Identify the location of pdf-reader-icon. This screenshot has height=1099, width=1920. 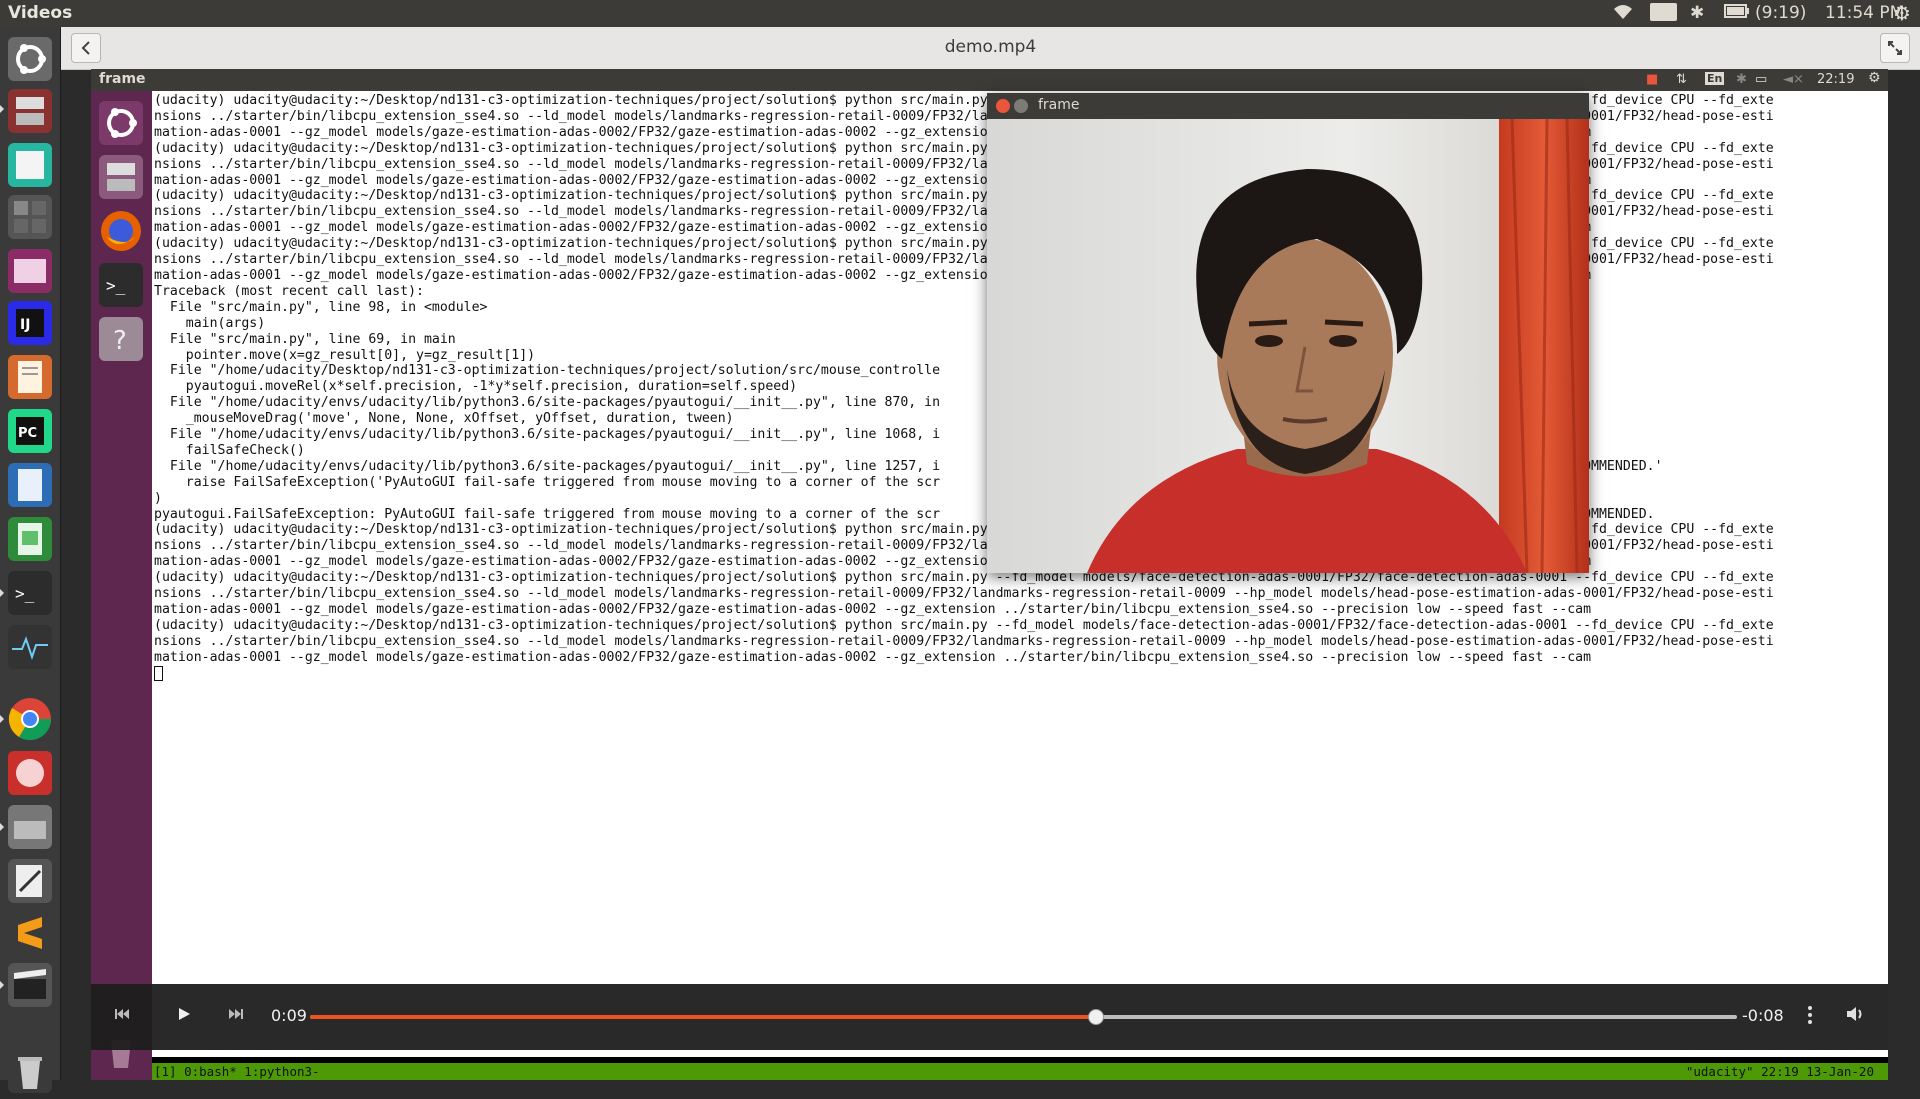
(30, 773).